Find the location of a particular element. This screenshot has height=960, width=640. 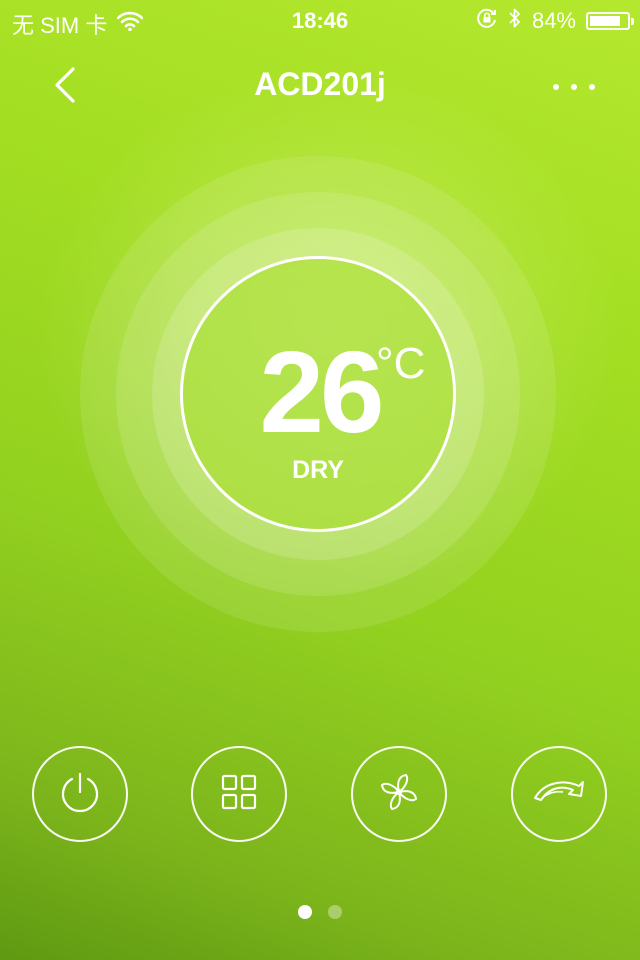

more-dots-icon is located at coordinates (574, 87).